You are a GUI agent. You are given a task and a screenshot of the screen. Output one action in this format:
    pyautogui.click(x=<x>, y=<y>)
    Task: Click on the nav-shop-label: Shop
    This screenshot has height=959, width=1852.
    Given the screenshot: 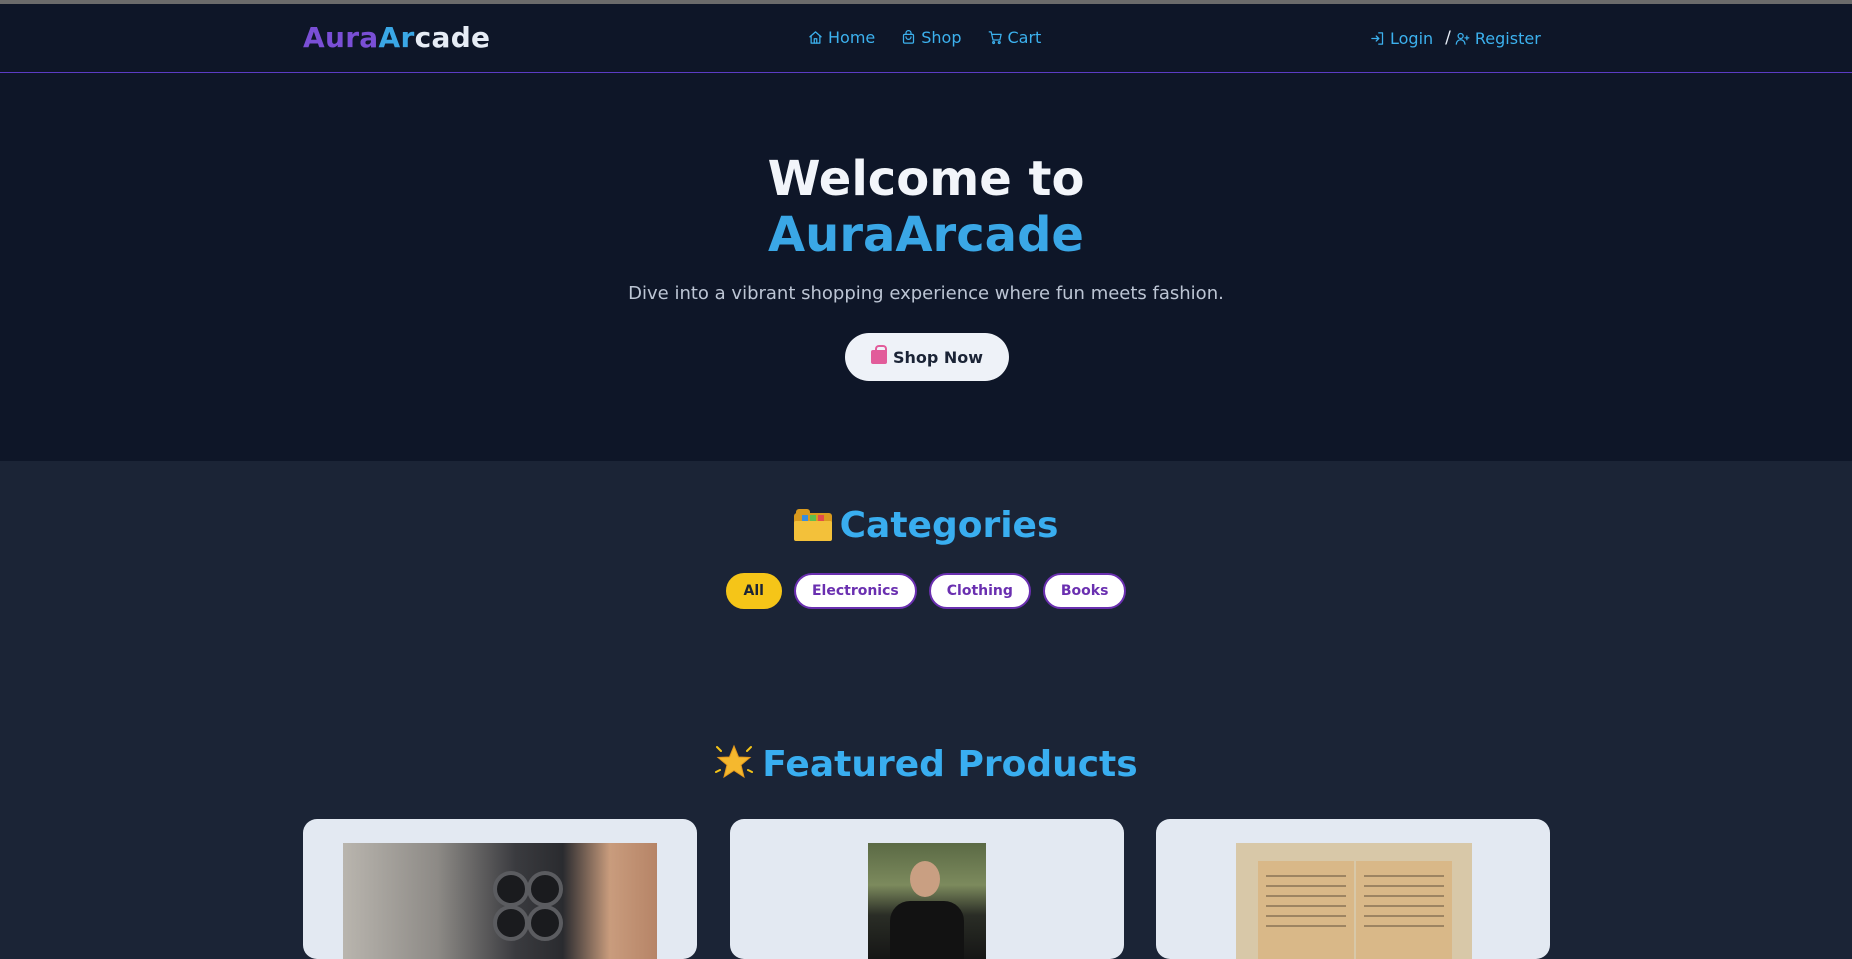 What is the action you would take?
    pyautogui.click(x=941, y=37)
    